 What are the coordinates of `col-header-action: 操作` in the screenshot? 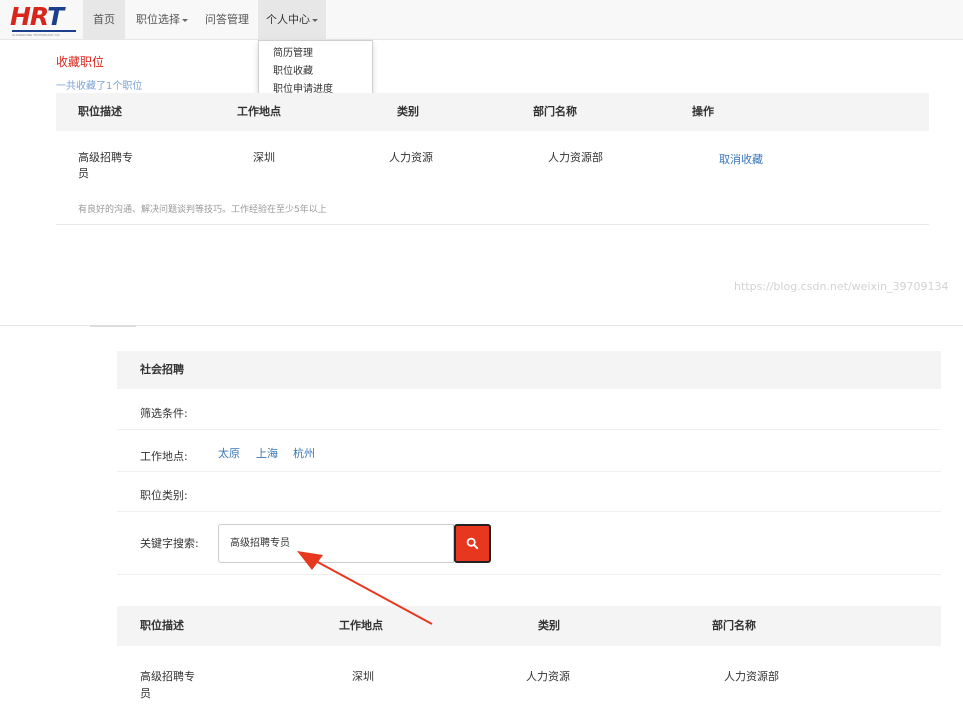 It's located at (703, 111).